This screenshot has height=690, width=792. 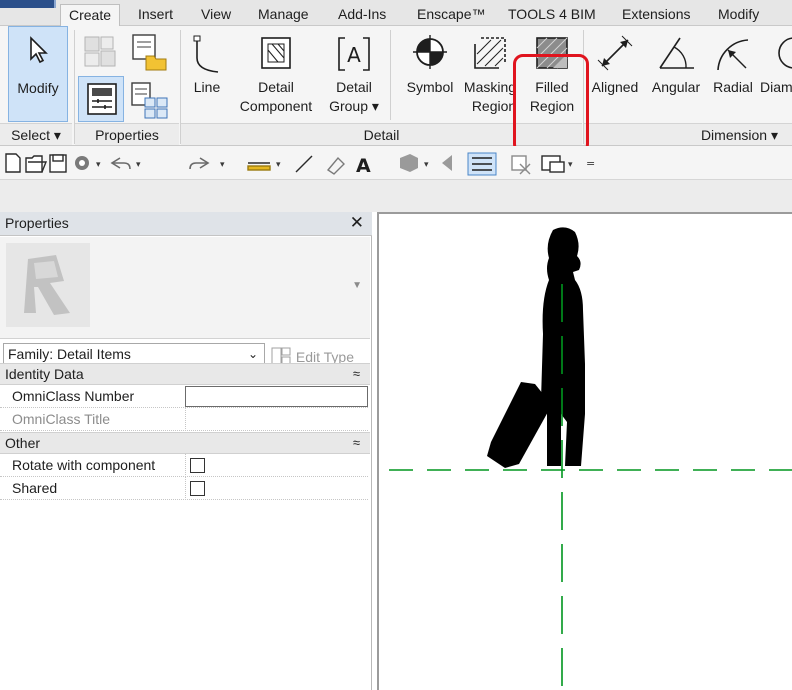 I want to click on symbol-icon, so click(x=430, y=52).